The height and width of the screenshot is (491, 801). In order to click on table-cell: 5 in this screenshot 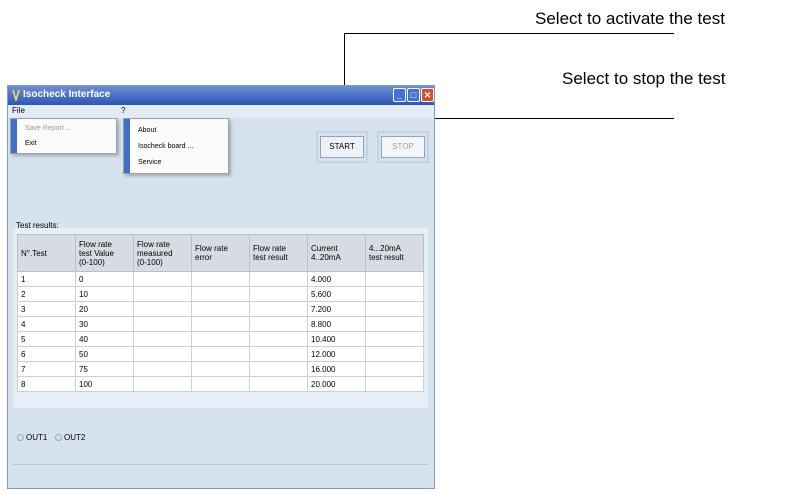, I will do `click(46, 339)`.